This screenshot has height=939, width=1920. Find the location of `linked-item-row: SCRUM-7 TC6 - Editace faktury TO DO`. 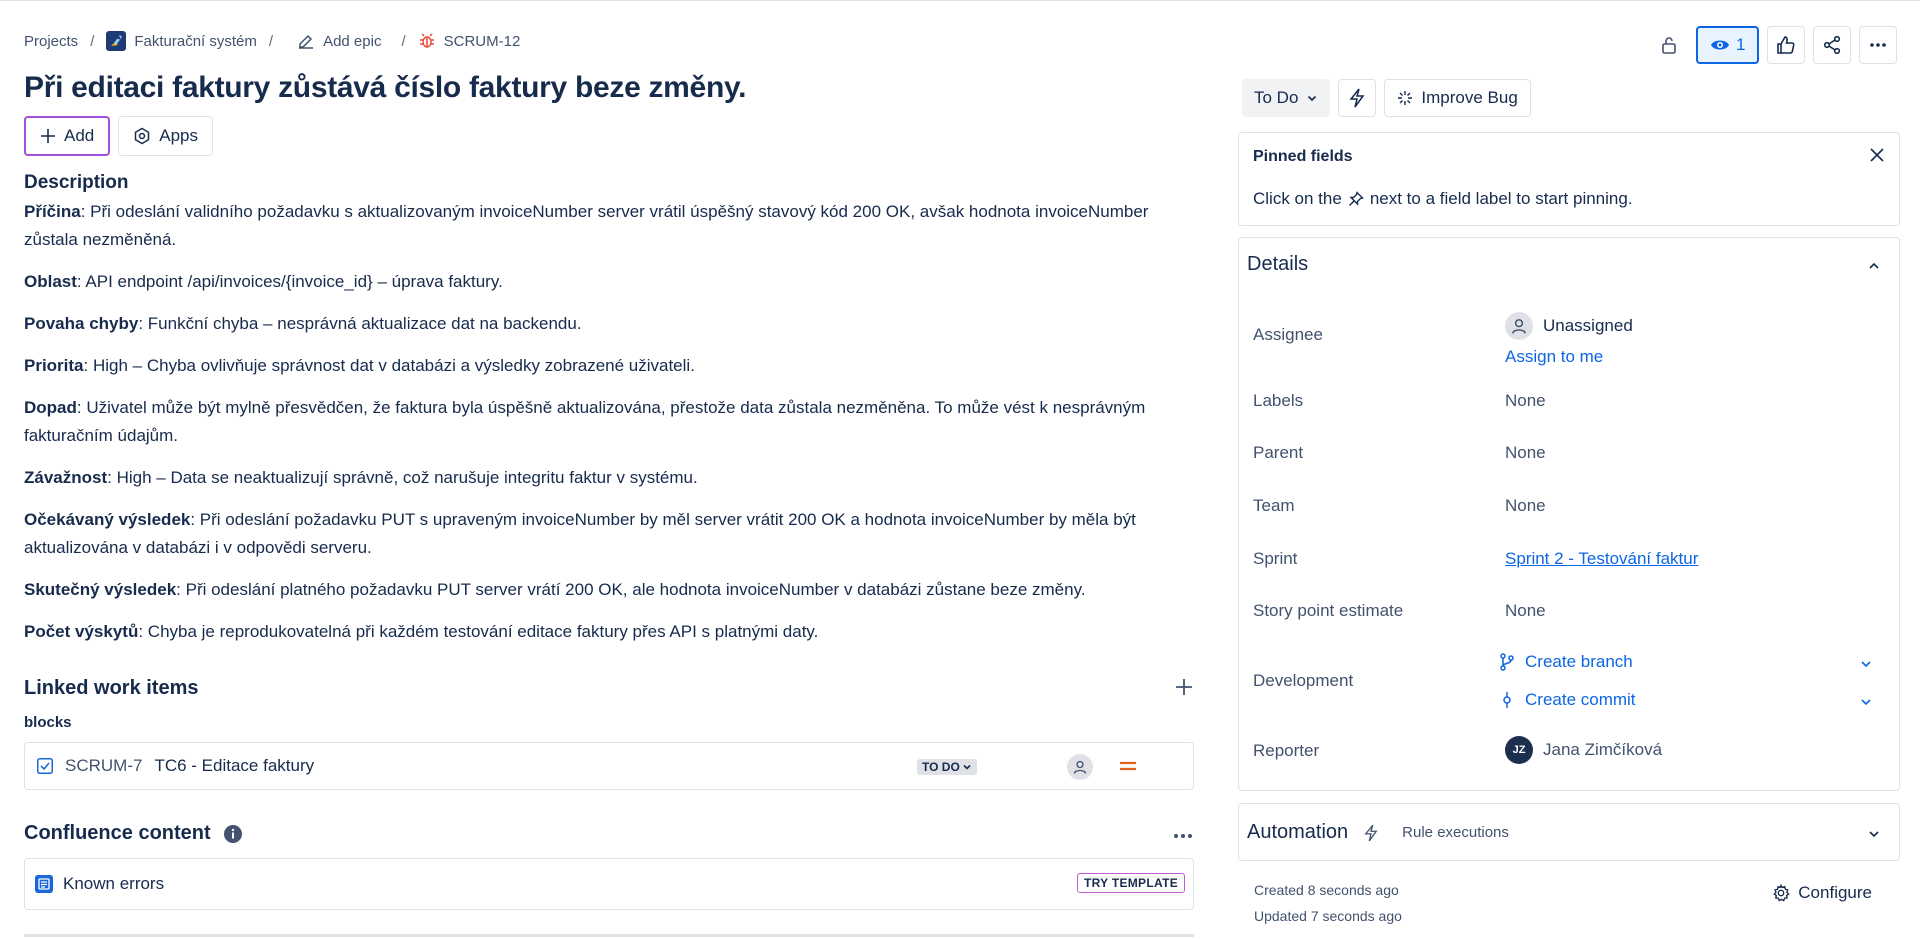

linked-item-row: SCRUM-7 TC6 - Editace faktury TO DO is located at coordinates (609, 766).